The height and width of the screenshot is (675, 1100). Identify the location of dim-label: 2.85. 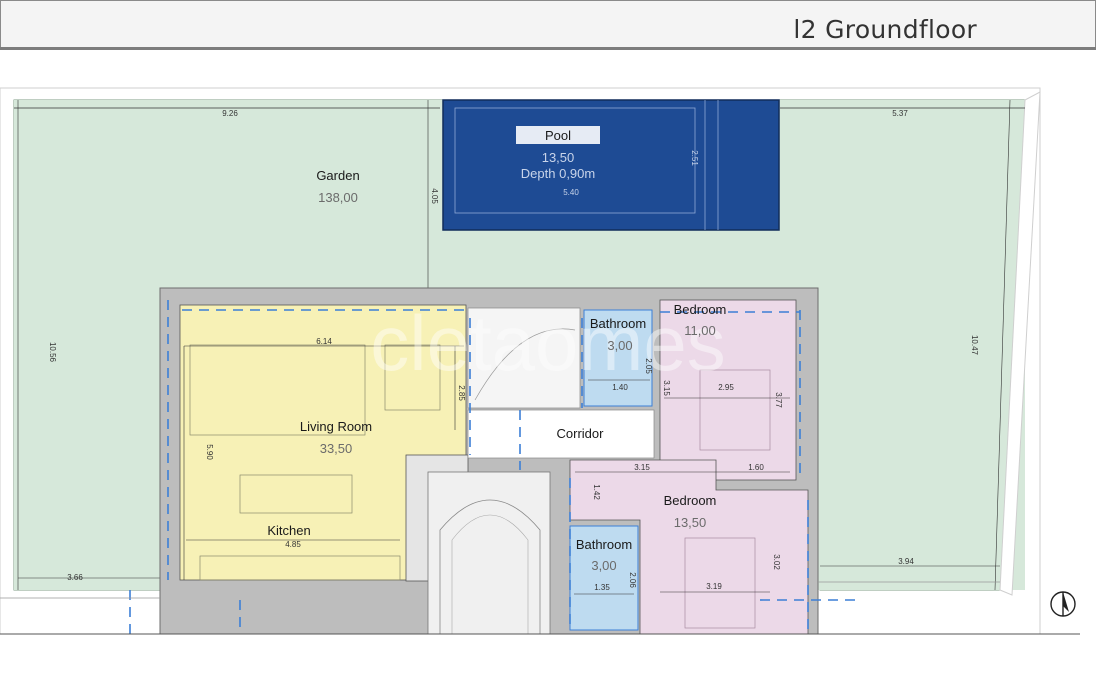
(461, 393).